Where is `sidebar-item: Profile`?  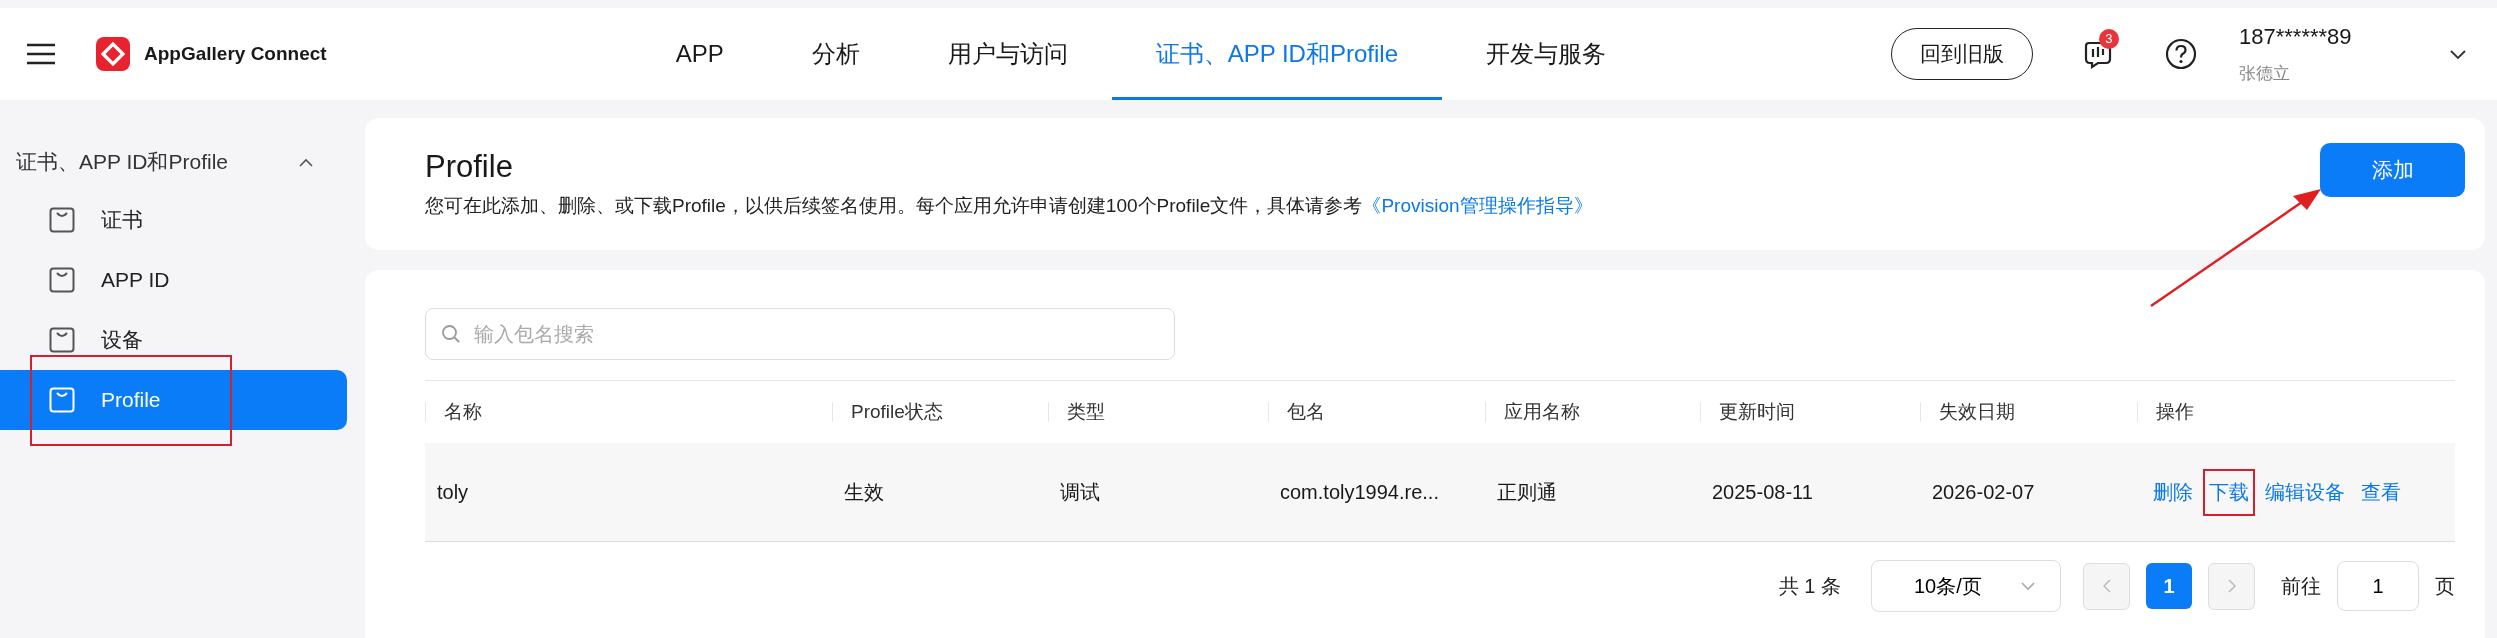
sidebar-item: Profile is located at coordinates (173, 400).